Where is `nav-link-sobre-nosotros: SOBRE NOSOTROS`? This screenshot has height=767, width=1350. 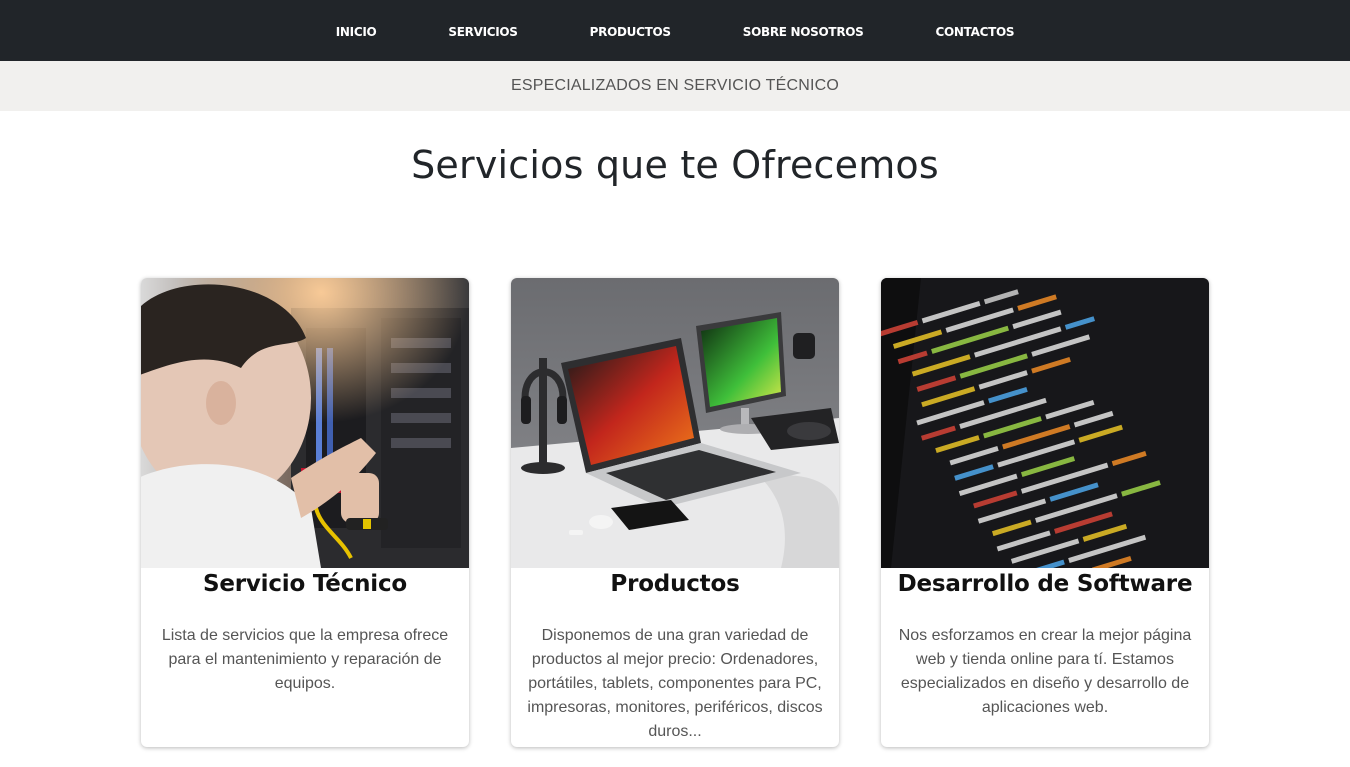
nav-link-sobre-nosotros: SOBRE NOSOTROS is located at coordinates (803, 32).